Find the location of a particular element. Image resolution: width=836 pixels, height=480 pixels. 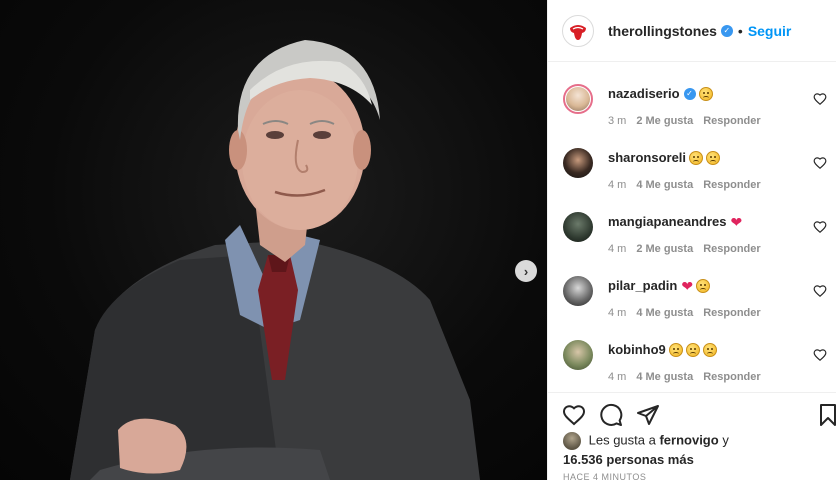

comment-meta: 3 m 2 Me gusta Responder is located at coordinates (684, 121).